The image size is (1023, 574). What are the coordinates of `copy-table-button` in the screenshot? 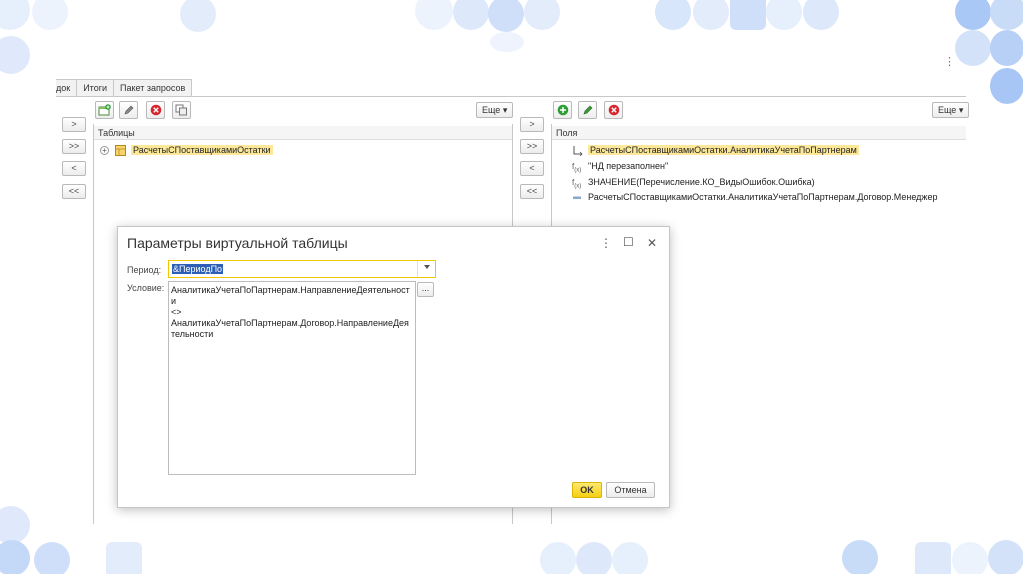 It's located at (181, 110).